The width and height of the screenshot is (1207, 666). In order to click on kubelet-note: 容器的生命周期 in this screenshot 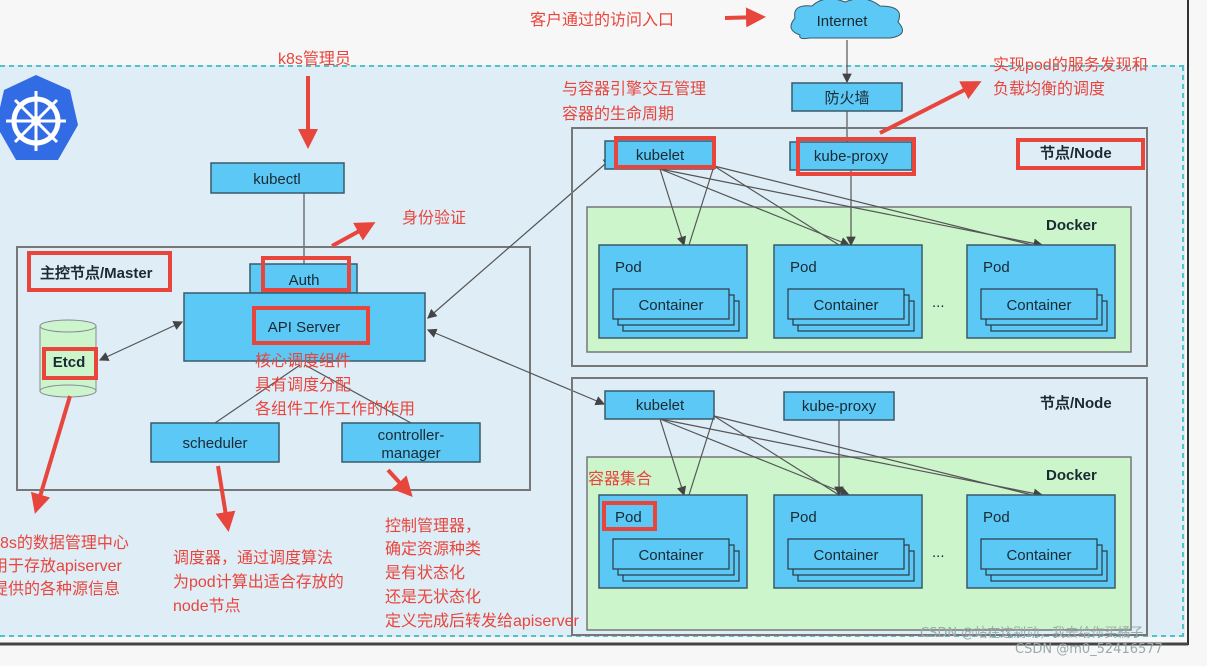, I will do `click(618, 114)`.